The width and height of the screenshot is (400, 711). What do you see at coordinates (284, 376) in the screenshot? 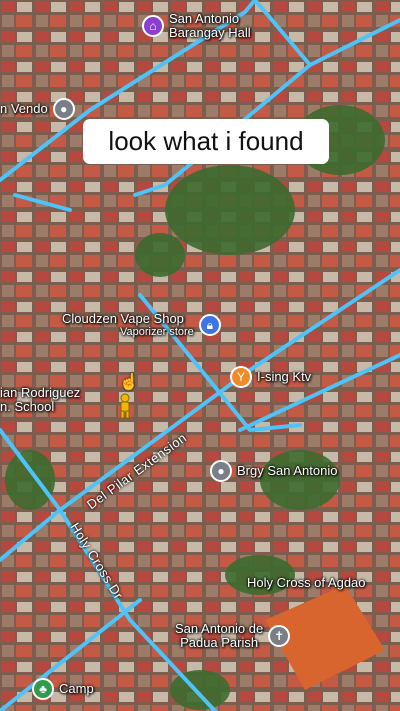
I see `poi-isingktv-name: I-sing Ktv` at bounding box center [284, 376].